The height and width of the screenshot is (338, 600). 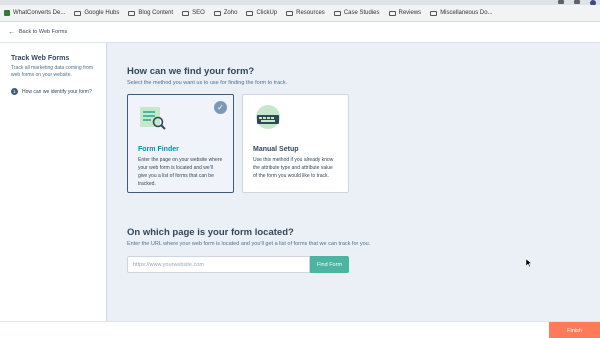 I want to click on keyboard-icon, so click(x=268, y=117).